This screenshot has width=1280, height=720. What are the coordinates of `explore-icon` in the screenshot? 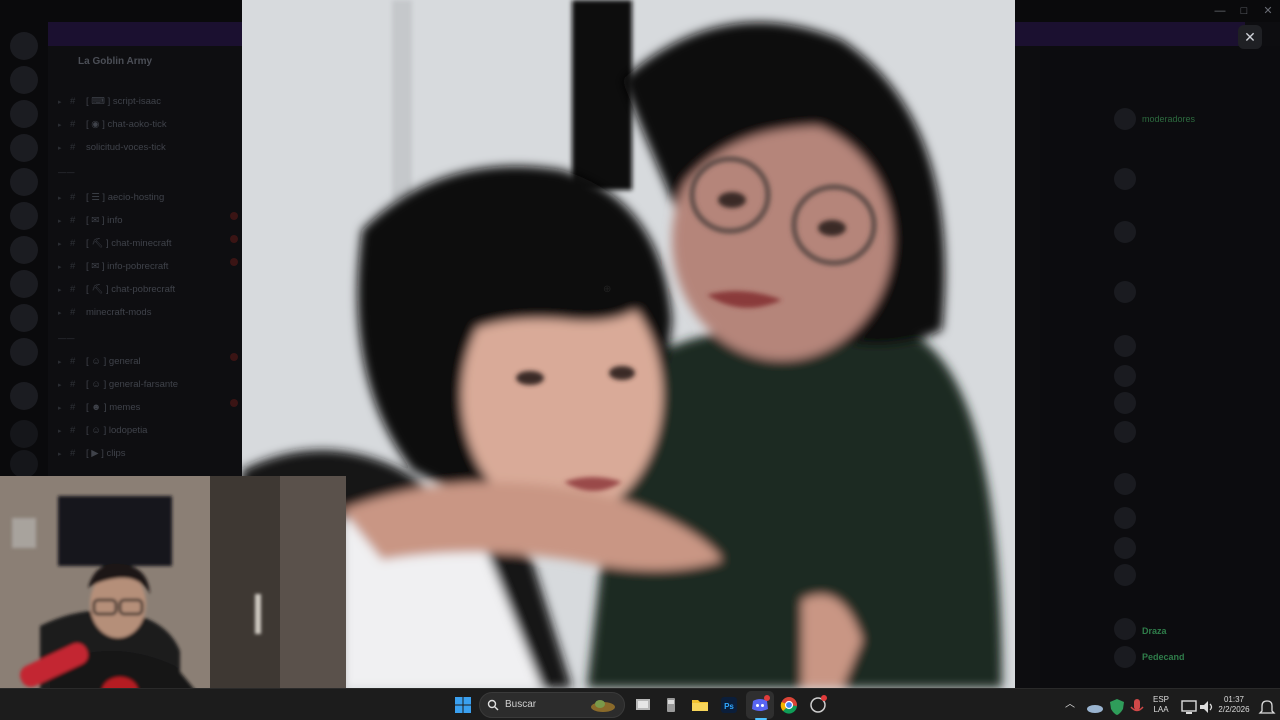 It's located at (24, 464).